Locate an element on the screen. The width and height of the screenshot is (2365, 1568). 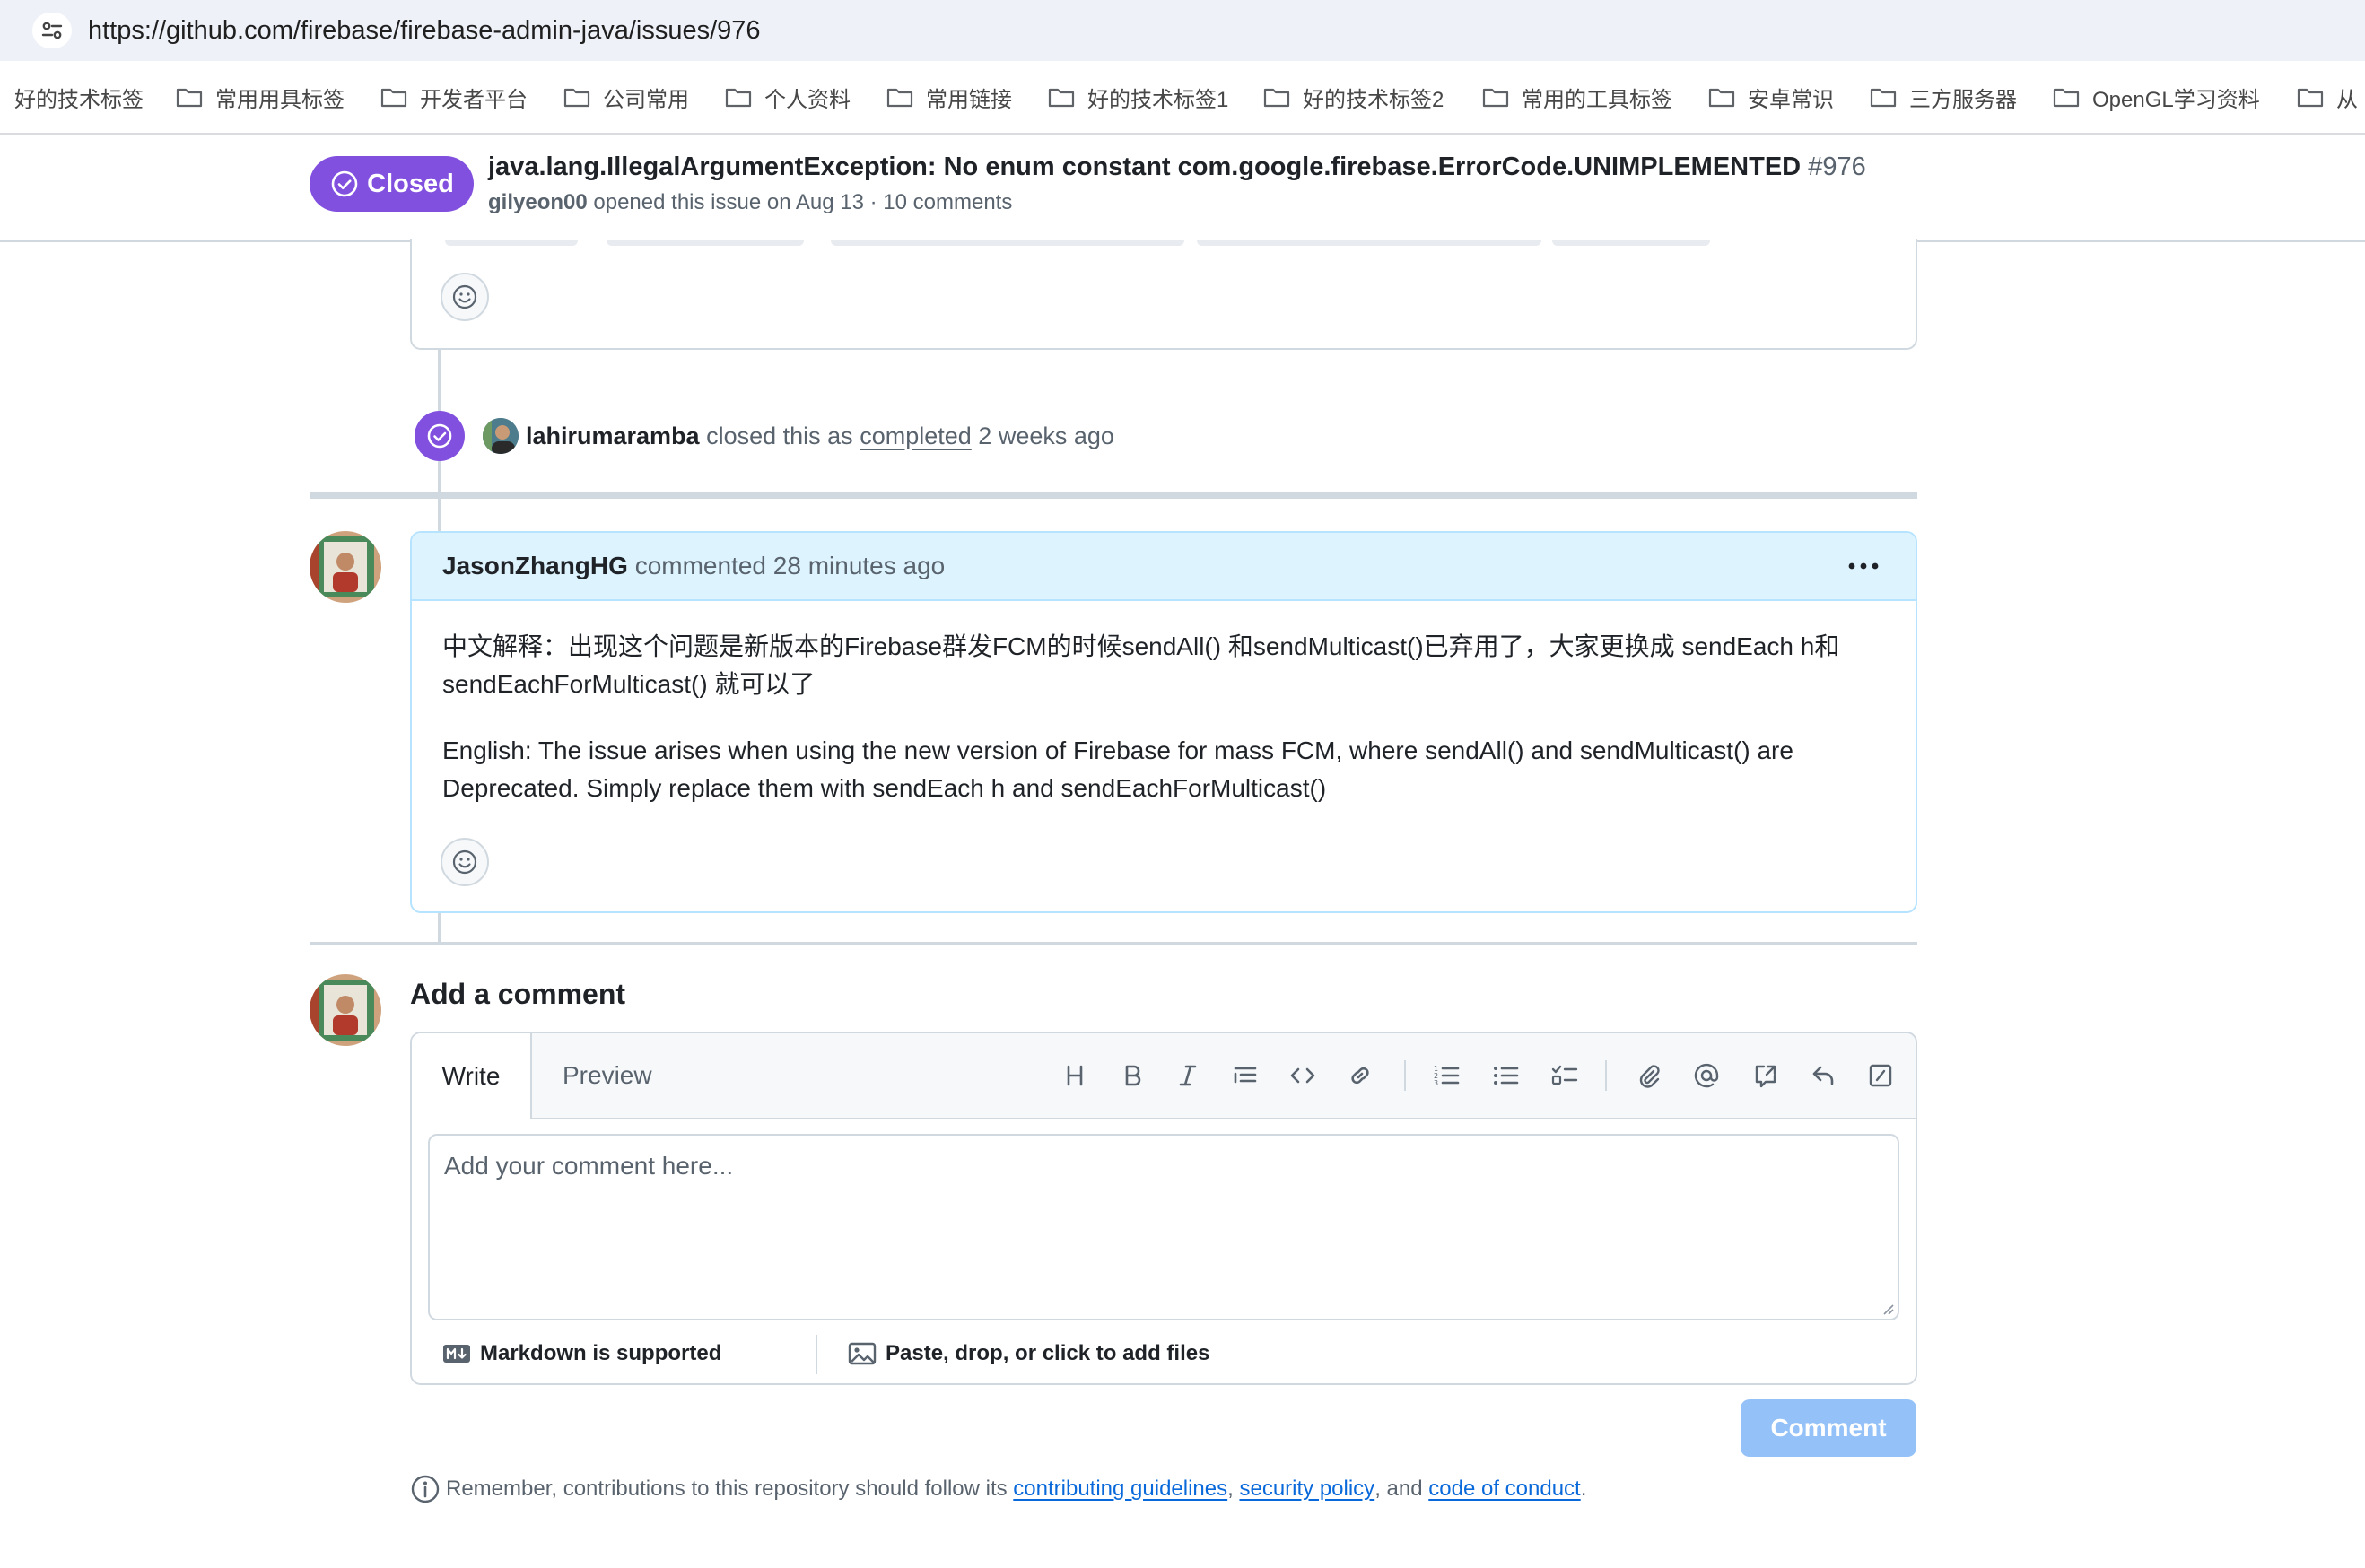
saved-reply-button is located at coordinates (1823, 1075).